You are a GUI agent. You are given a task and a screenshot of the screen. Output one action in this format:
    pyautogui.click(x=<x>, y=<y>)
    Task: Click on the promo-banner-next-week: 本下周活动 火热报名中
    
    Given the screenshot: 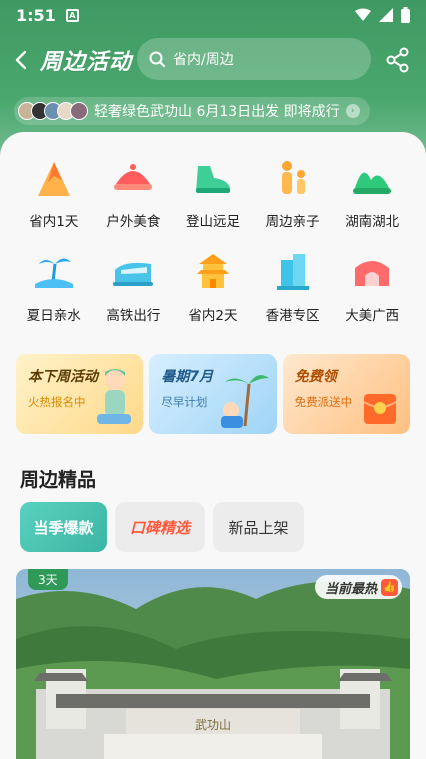 What is the action you would take?
    pyautogui.click(x=80, y=394)
    